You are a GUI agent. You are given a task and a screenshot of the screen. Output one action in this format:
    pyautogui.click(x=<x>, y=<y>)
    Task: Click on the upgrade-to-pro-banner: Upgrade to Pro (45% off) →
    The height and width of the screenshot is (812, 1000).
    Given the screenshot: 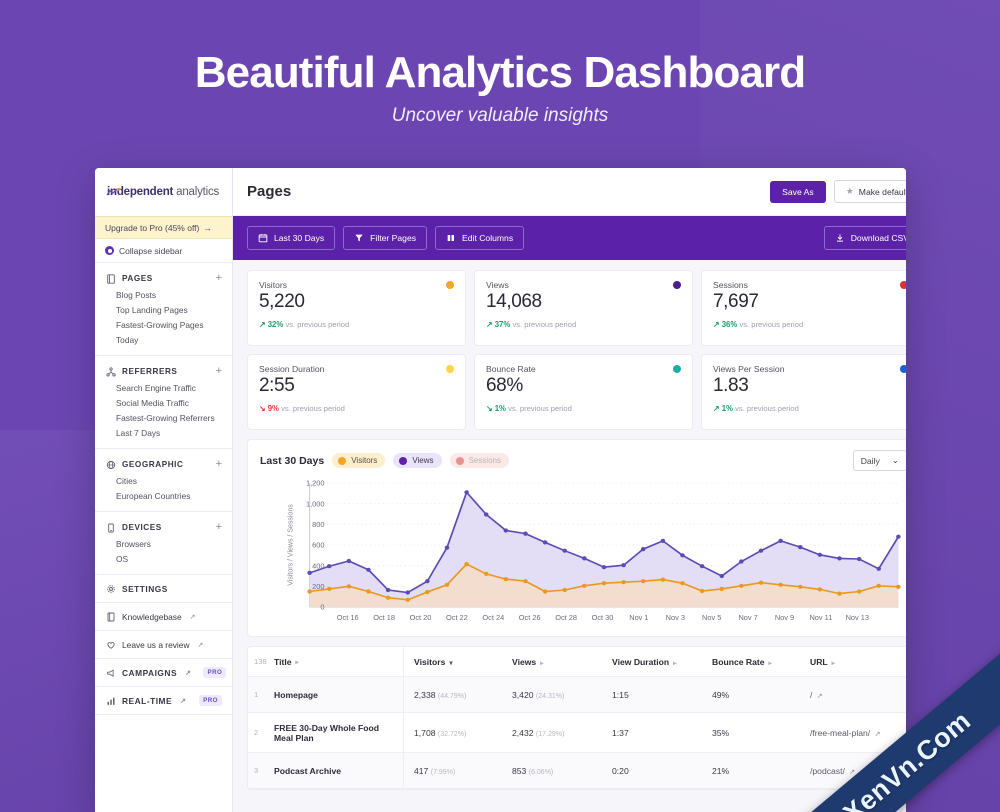 What is the action you would take?
    pyautogui.click(x=163, y=227)
    